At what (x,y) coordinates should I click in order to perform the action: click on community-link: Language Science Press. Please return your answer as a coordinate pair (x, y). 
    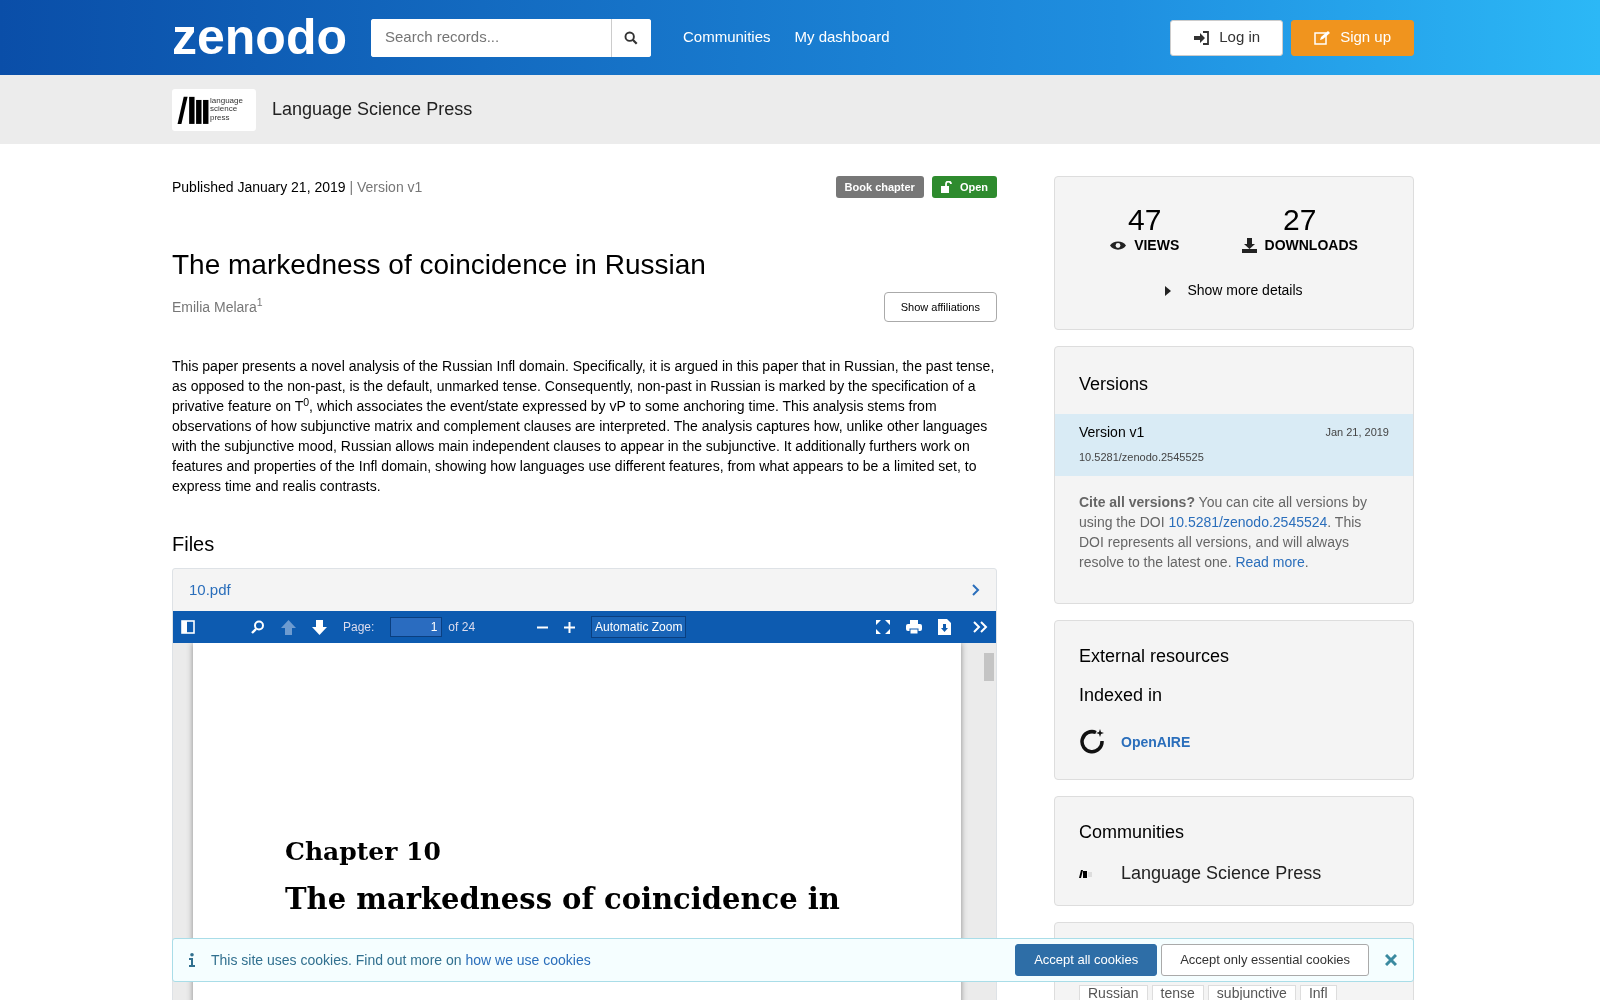
    Looking at the image, I should click on (1221, 873).